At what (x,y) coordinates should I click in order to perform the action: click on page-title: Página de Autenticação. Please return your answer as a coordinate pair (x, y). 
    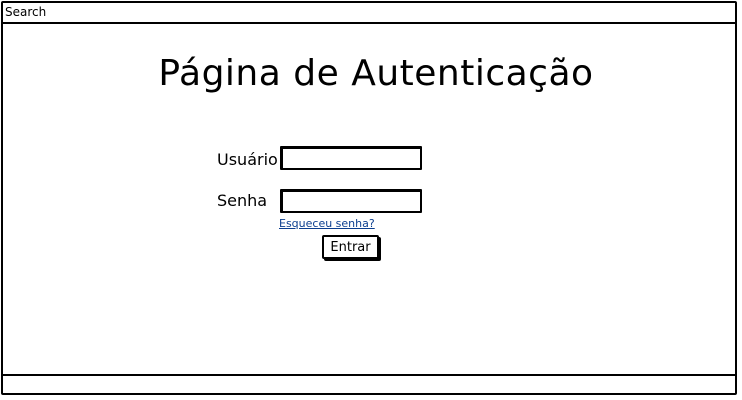
    Looking at the image, I should click on (376, 73).